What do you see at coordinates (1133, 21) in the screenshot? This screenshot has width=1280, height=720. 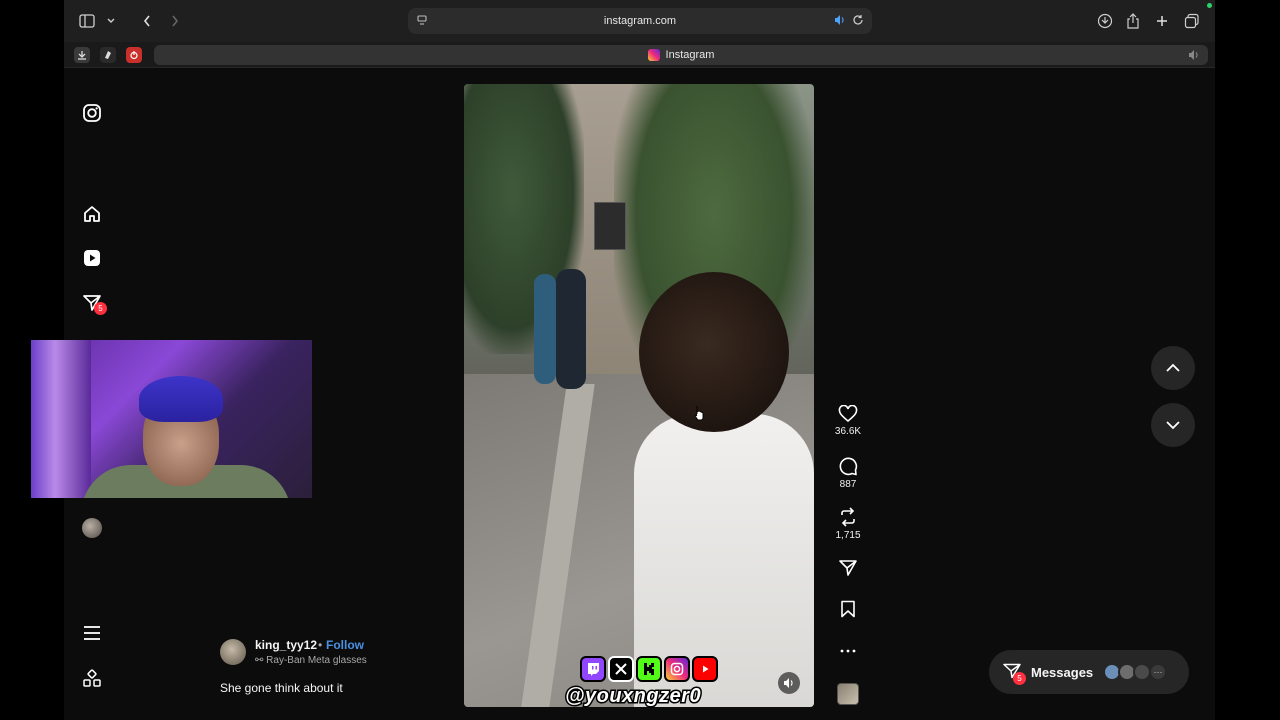 I see `share-icon` at bounding box center [1133, 21].